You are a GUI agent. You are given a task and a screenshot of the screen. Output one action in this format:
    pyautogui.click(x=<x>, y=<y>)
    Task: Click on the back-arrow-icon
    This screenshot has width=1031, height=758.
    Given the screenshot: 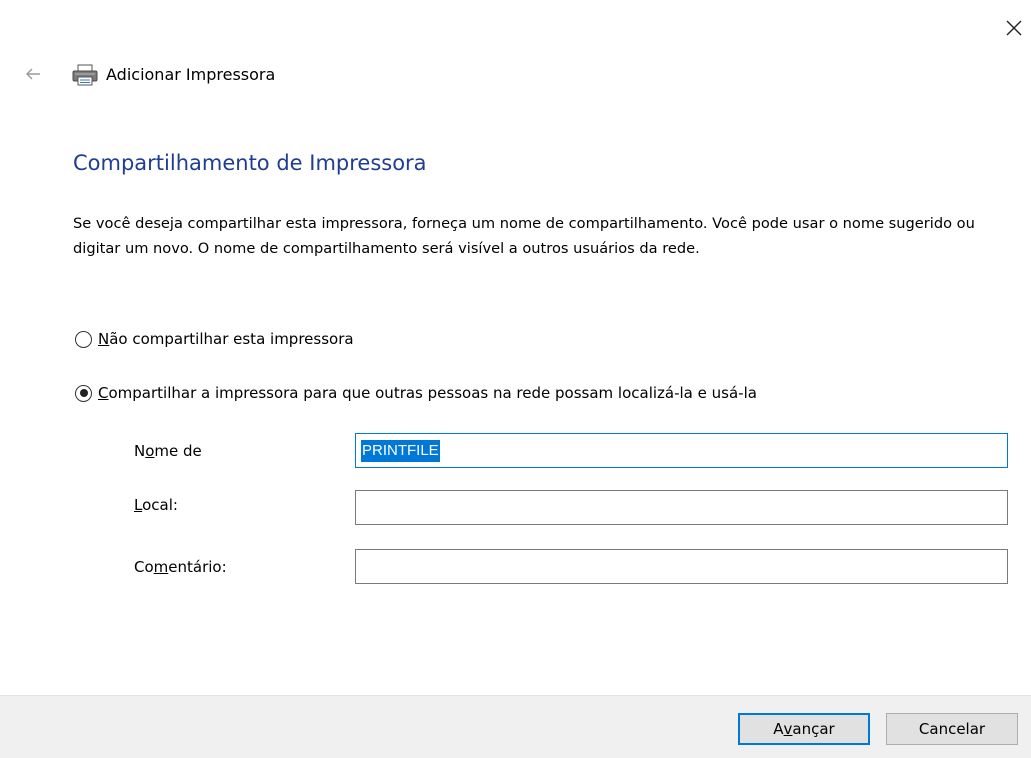 What is the action you would take?
    pyautogui.click(x=33, y=74)
    